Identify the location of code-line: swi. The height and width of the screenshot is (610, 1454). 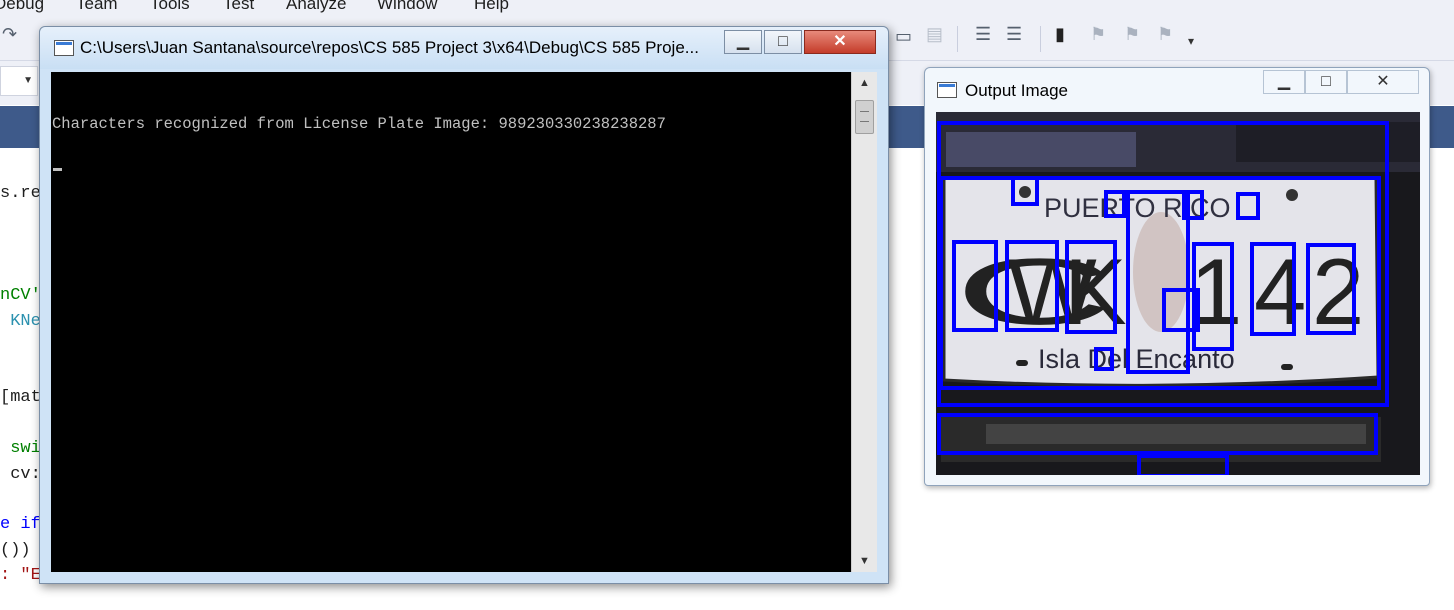
(20, 448).